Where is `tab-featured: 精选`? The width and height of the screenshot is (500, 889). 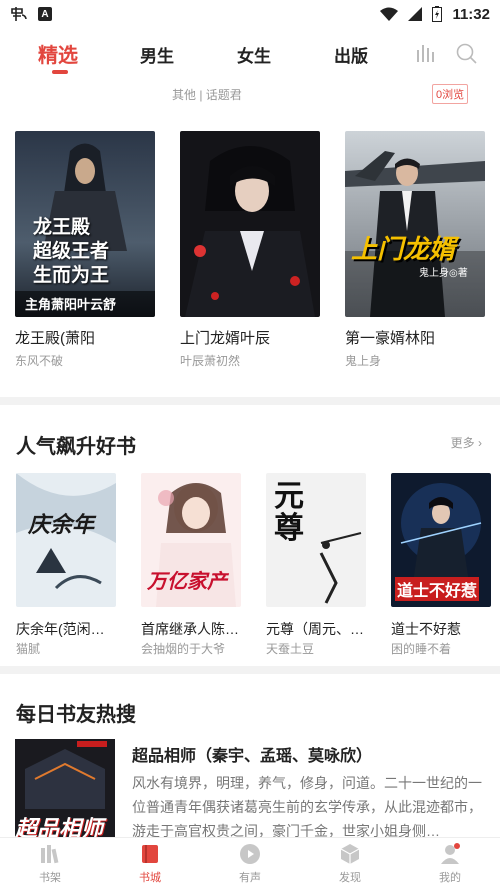 tab-featured: 精选 is located at coordinates (58, 53).